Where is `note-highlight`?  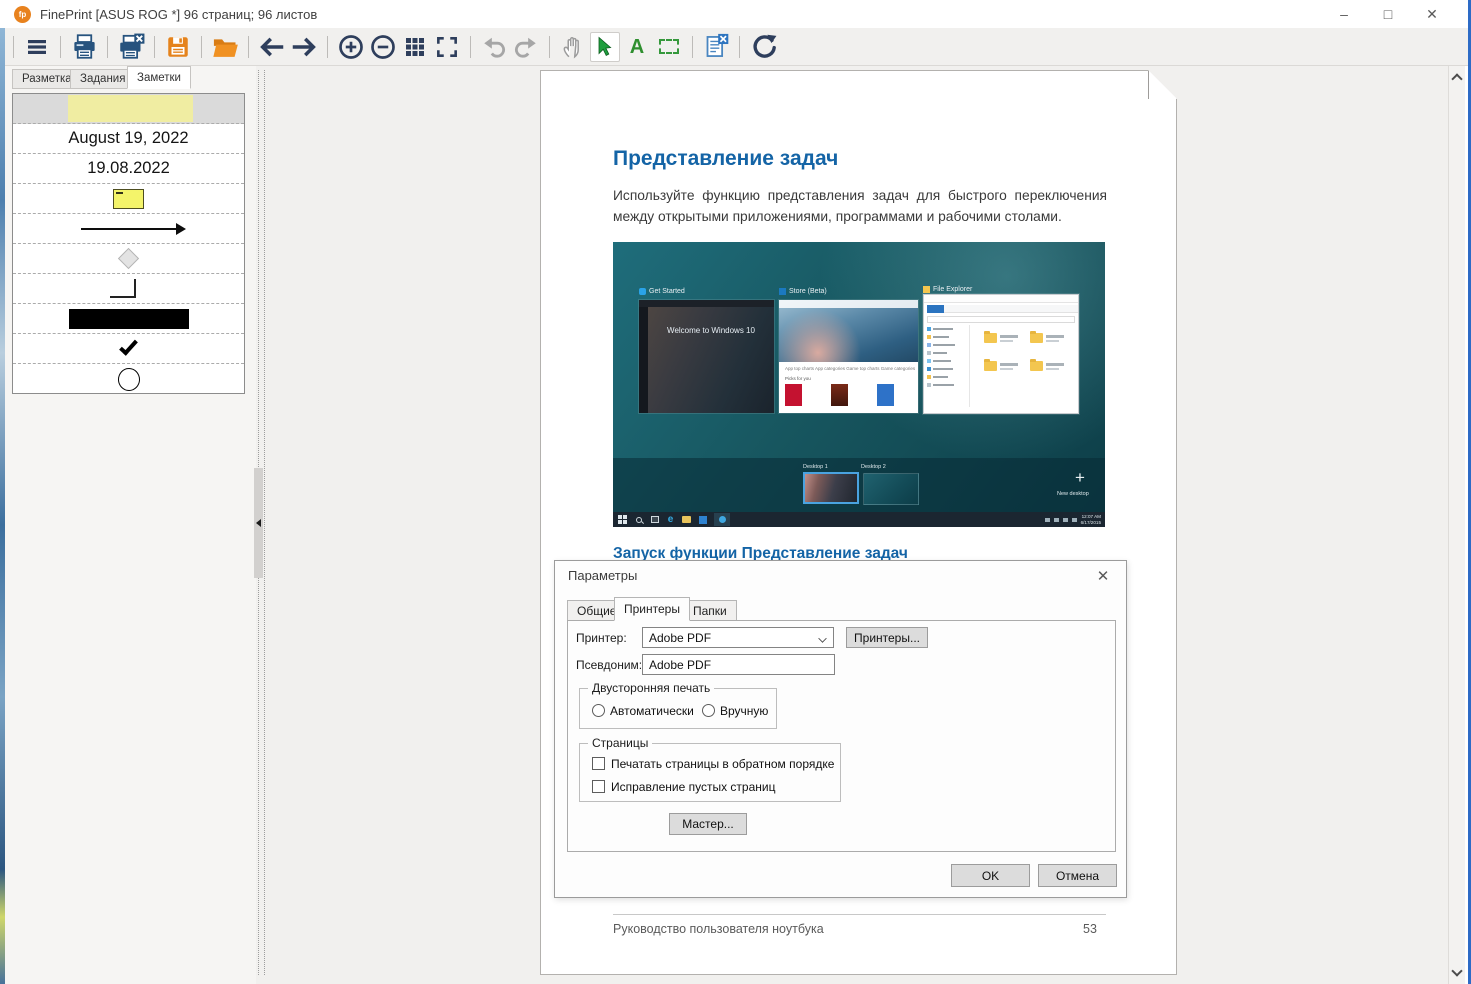
note-highlight is located at coordinates (128, 109).